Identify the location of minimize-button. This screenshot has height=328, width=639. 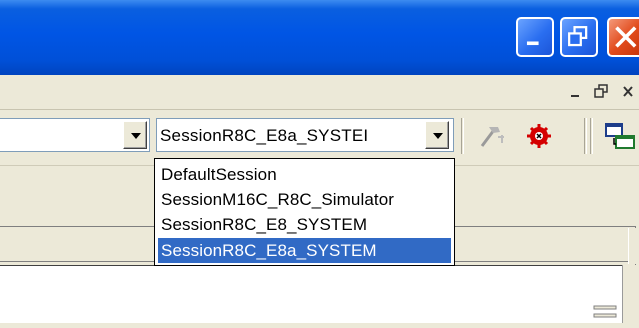
(535, 37).